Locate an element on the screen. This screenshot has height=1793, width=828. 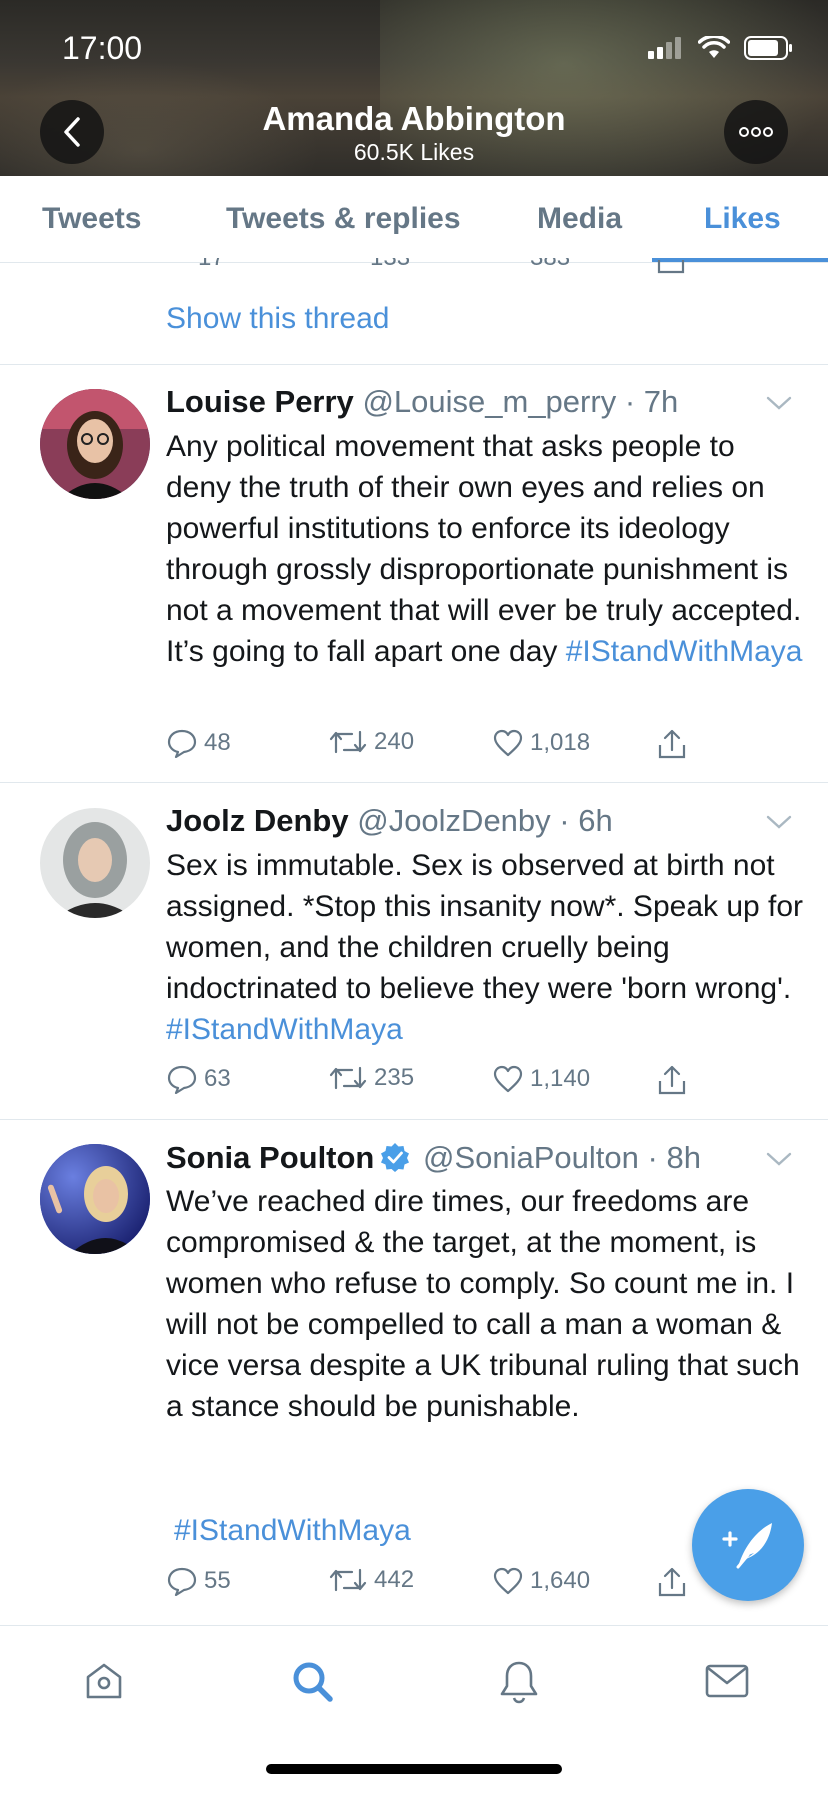
tweet-actions: 55 442 1,640 is located at coordinates (436, 1586).